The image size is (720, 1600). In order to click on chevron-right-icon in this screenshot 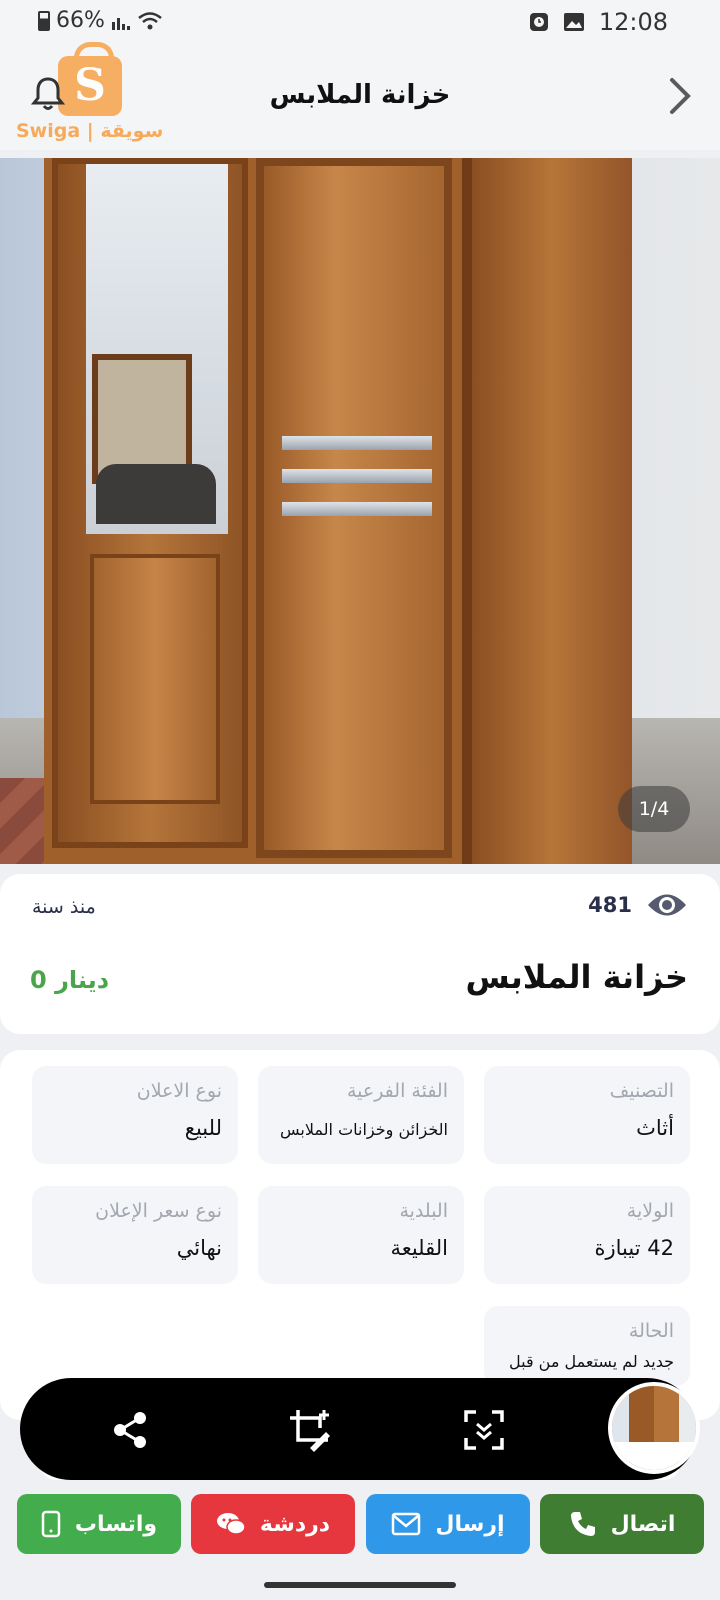, I will do `click(680, 96)`.